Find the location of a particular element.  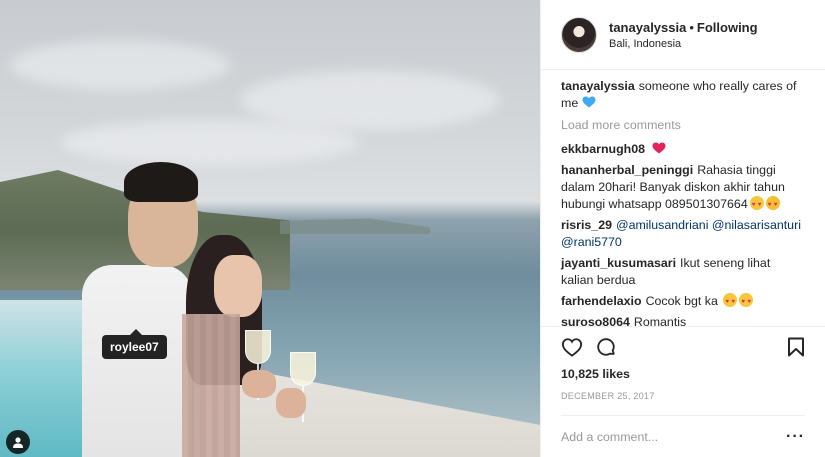

likes-count: 10,825 likes is located at coordinates (683, 374).